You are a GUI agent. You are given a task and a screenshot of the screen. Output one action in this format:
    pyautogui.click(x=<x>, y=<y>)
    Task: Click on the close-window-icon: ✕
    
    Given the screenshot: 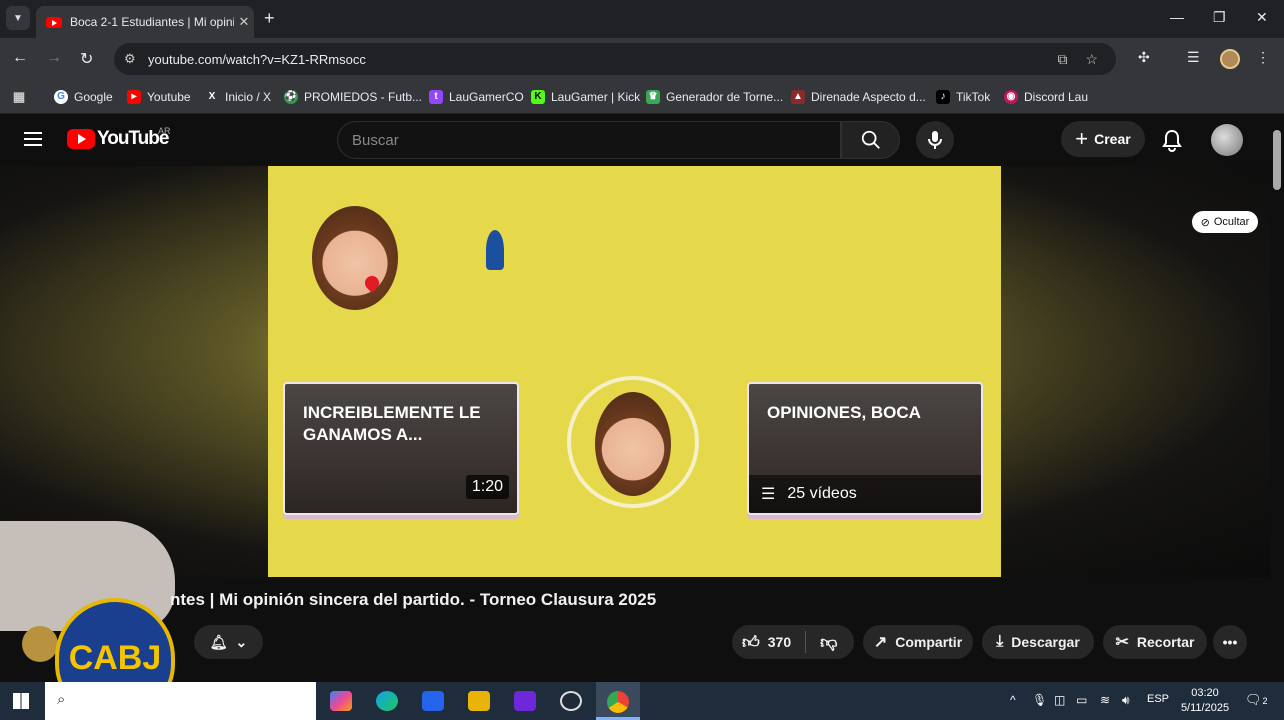 What is the action you would take?
    pyautogui.click(x=1262, y=17)
    